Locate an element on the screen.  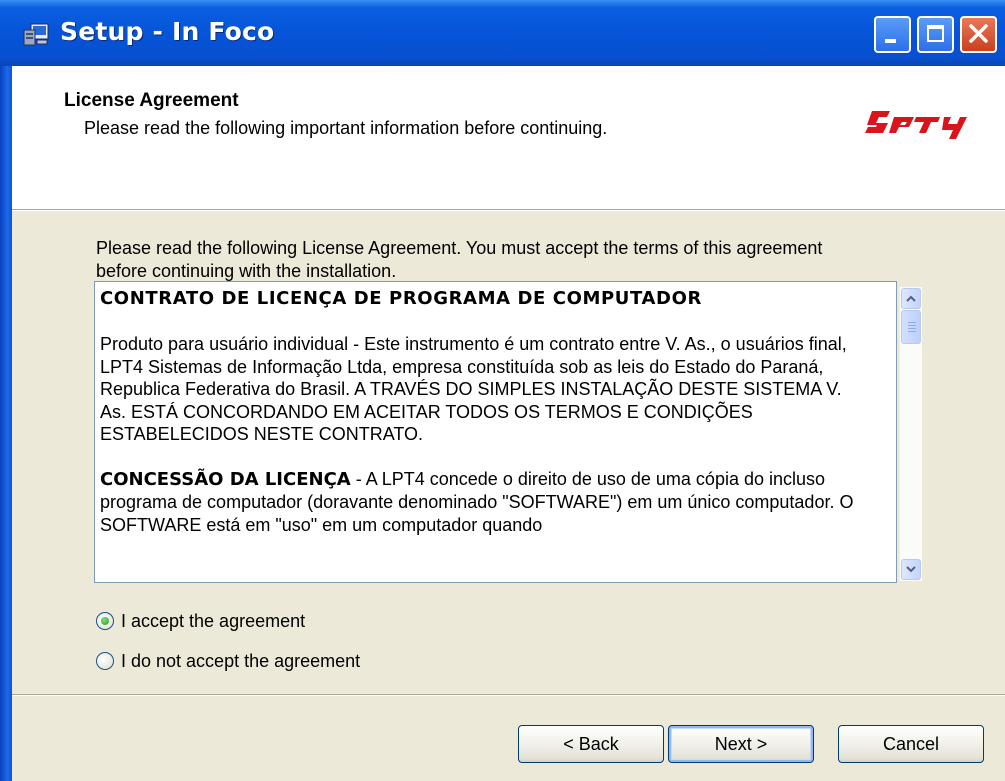
close-icon is located at coordinates (978, 33).